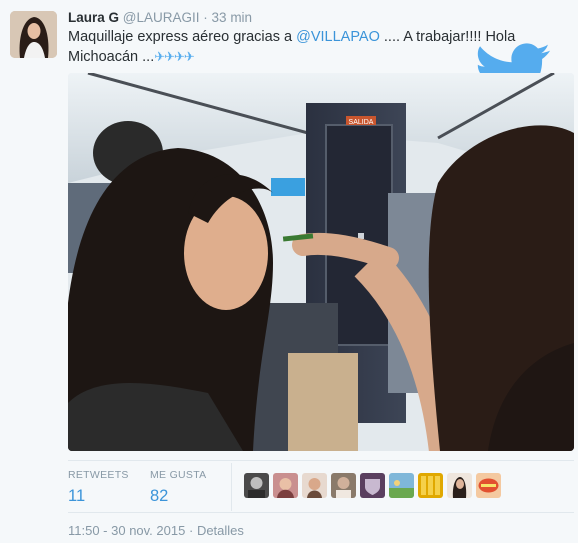  I want to click on exit-sign-text: SALIDA, so click(361, 122).